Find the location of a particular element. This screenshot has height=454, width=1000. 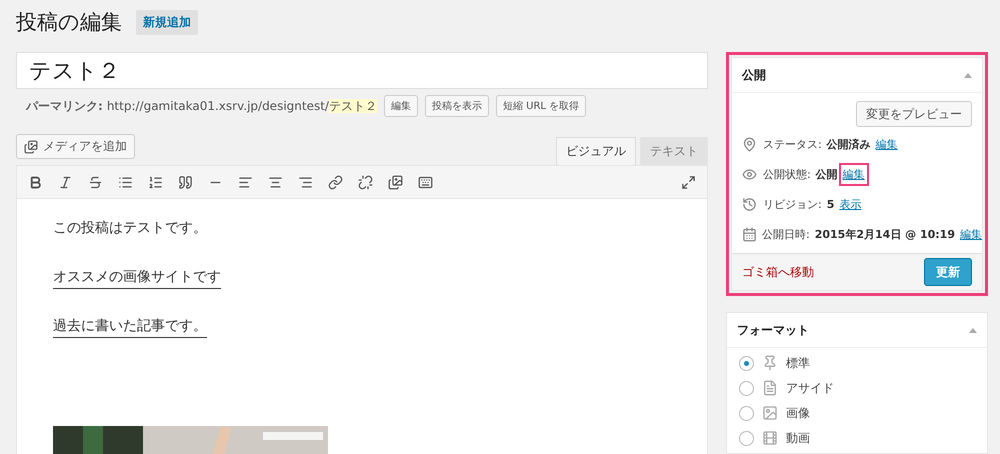

quote-icon is located at coordinates (185, 182).